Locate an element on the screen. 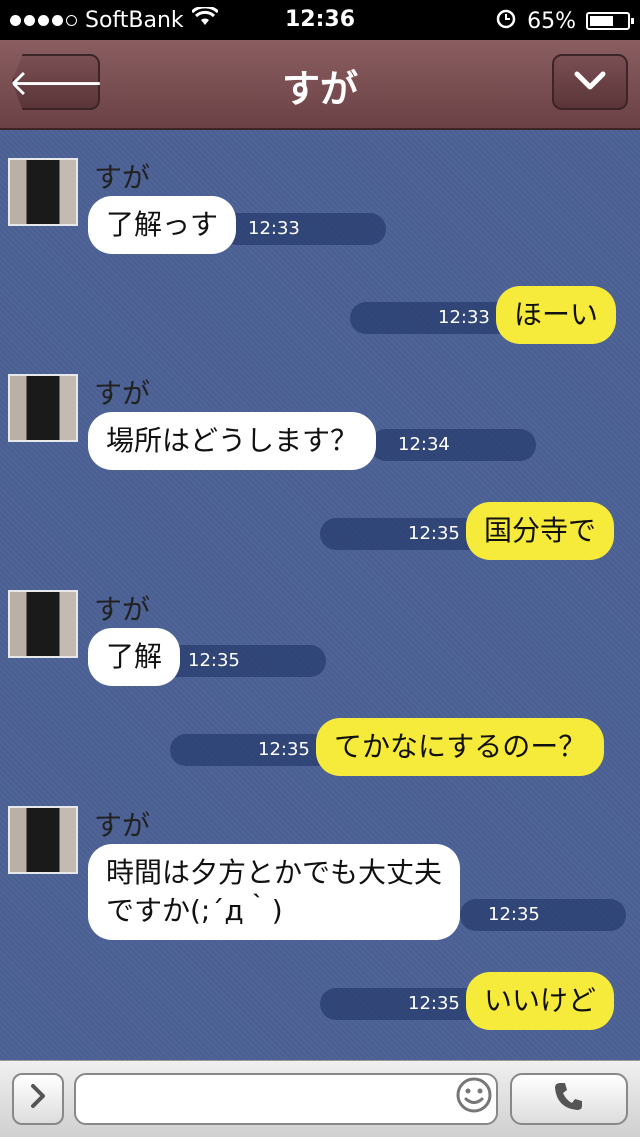 This screenshot has height=1137, width=640. message-bubble-outgoing: いいけど is located at coordinates (540, 1001).